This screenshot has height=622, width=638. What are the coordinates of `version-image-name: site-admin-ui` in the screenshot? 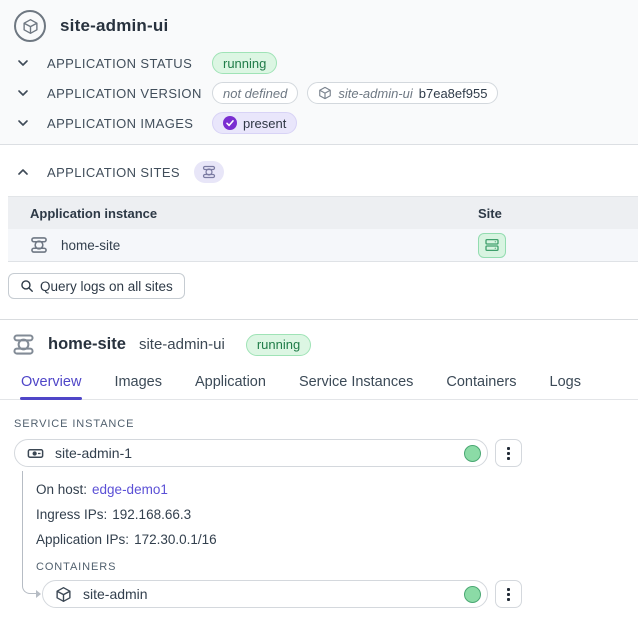 It's located at (375, 93).